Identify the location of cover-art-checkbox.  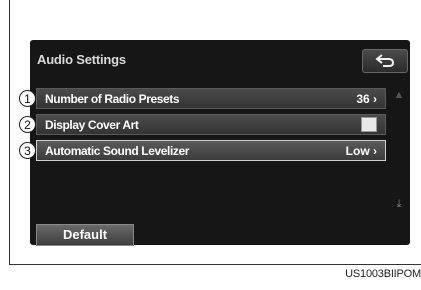
(369, 124).